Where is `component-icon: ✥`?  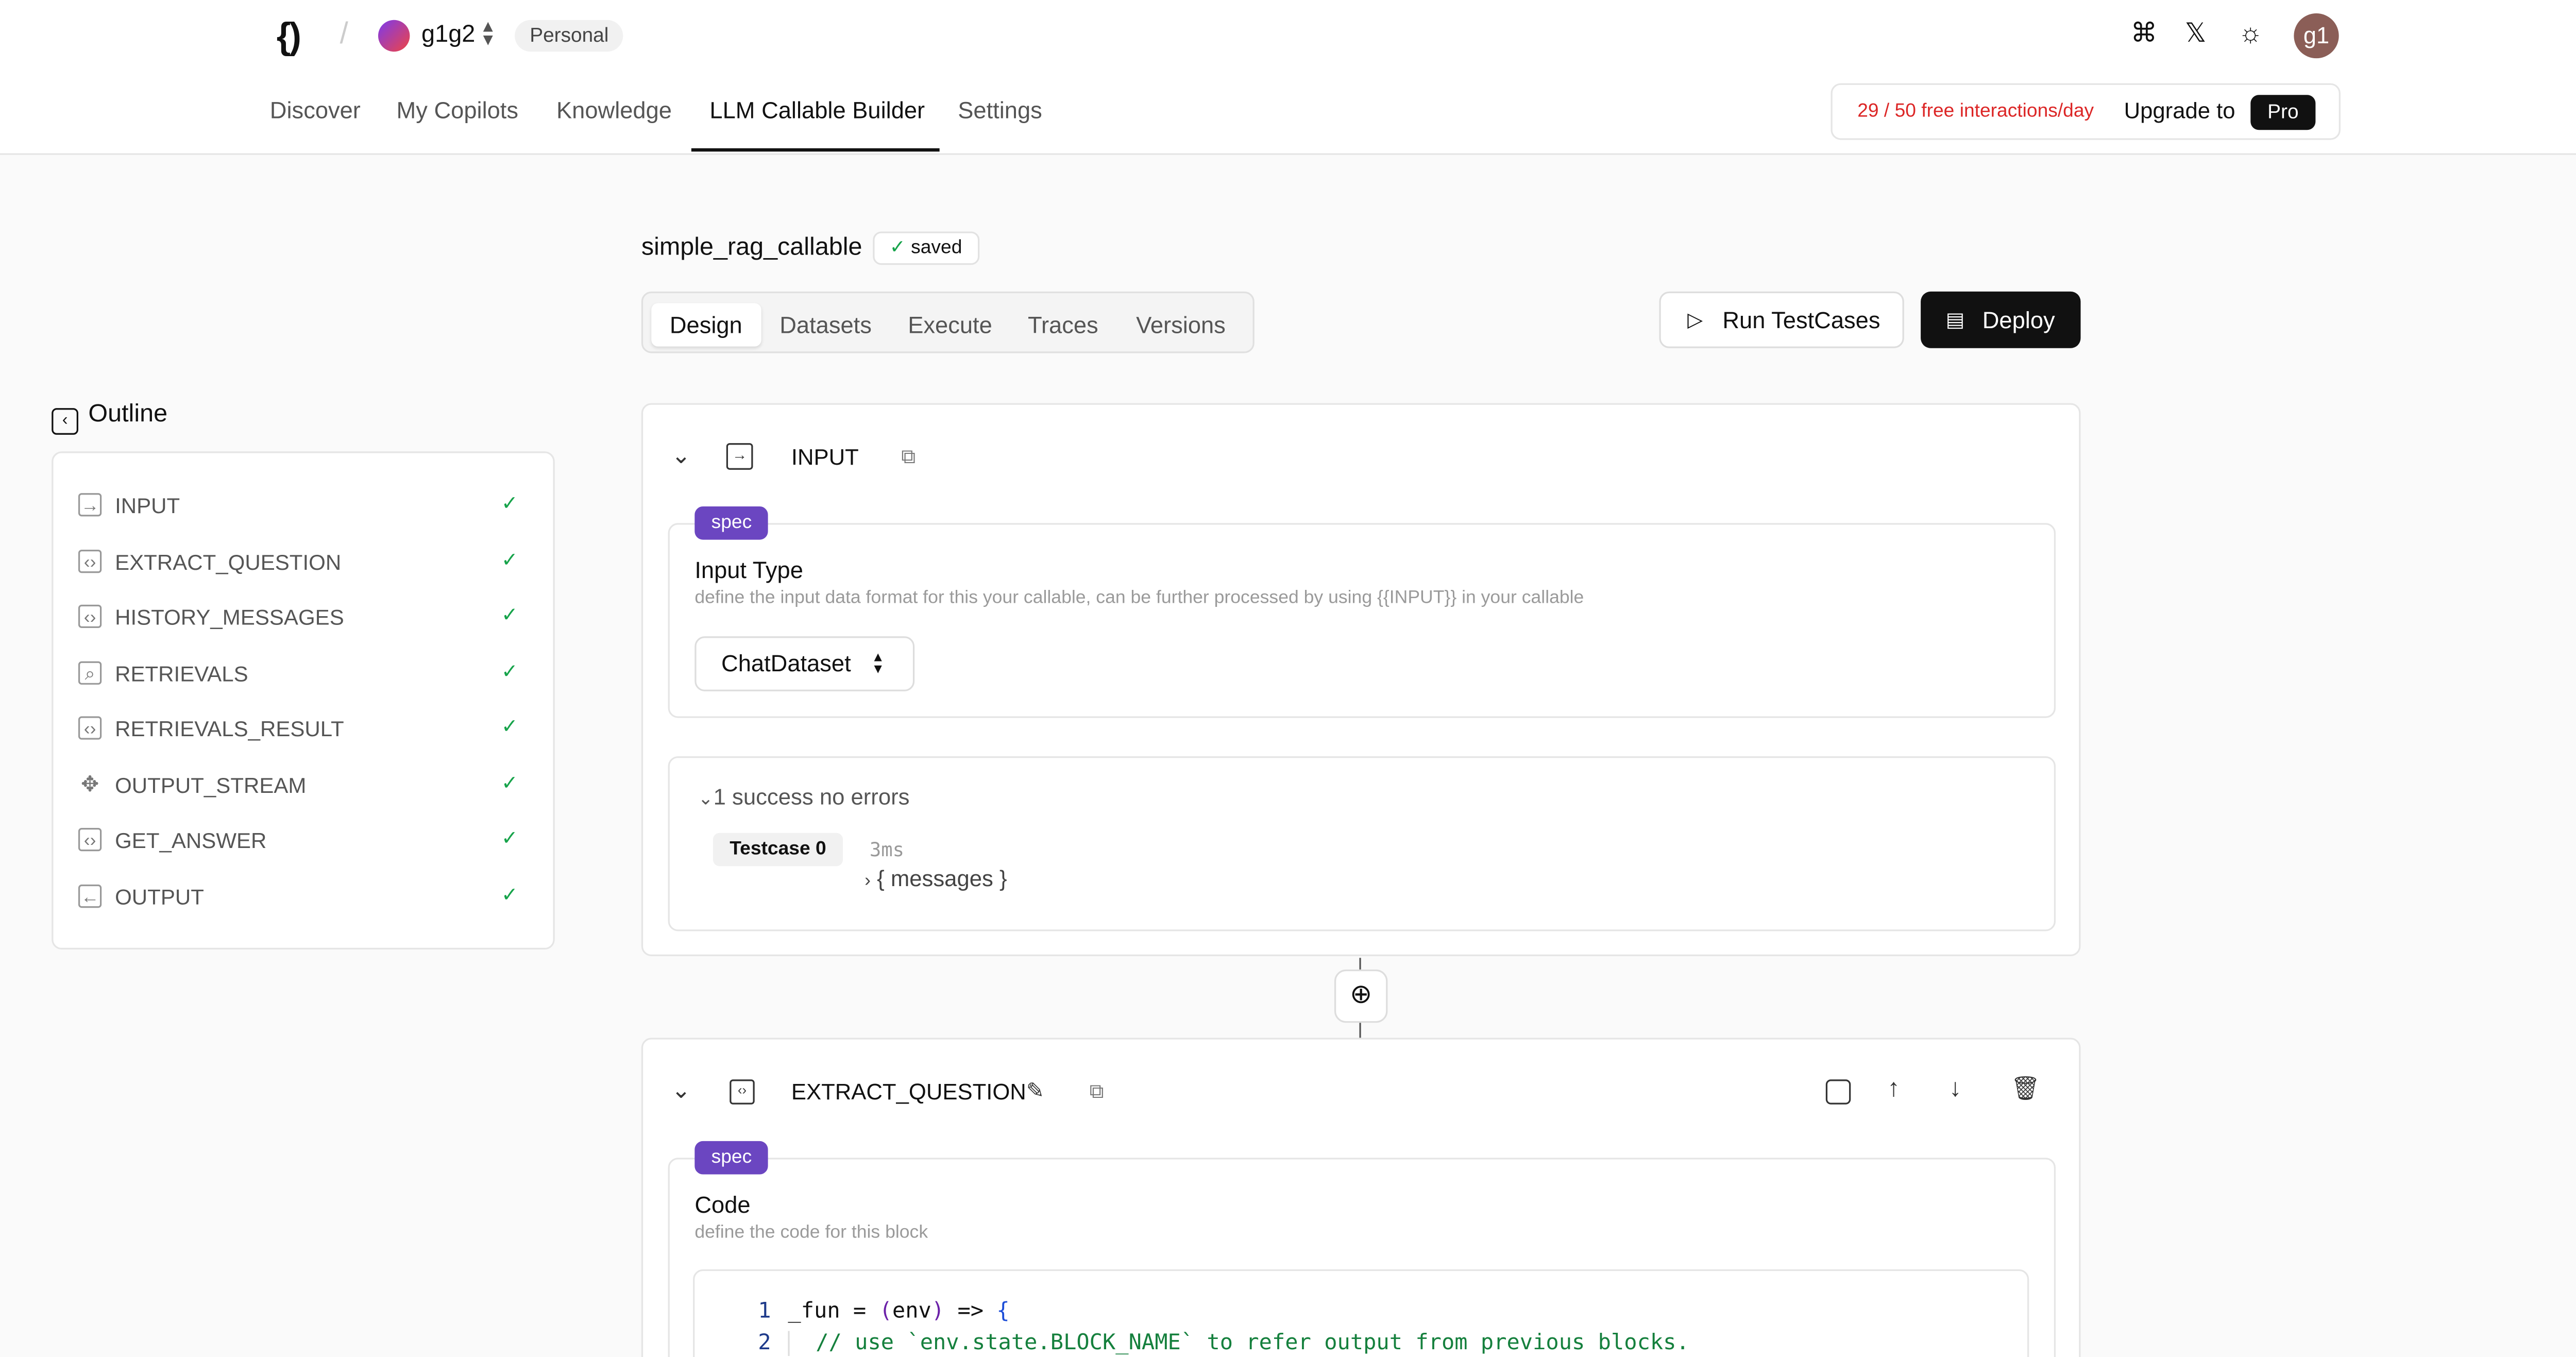 component-icon: ✥ is located at coordinates (89, 783).